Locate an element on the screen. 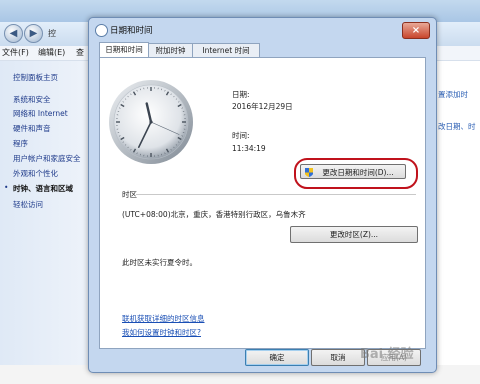 This screenshot has height=384, width=480. time-label: 时间: is located at coordinates (241, 135).